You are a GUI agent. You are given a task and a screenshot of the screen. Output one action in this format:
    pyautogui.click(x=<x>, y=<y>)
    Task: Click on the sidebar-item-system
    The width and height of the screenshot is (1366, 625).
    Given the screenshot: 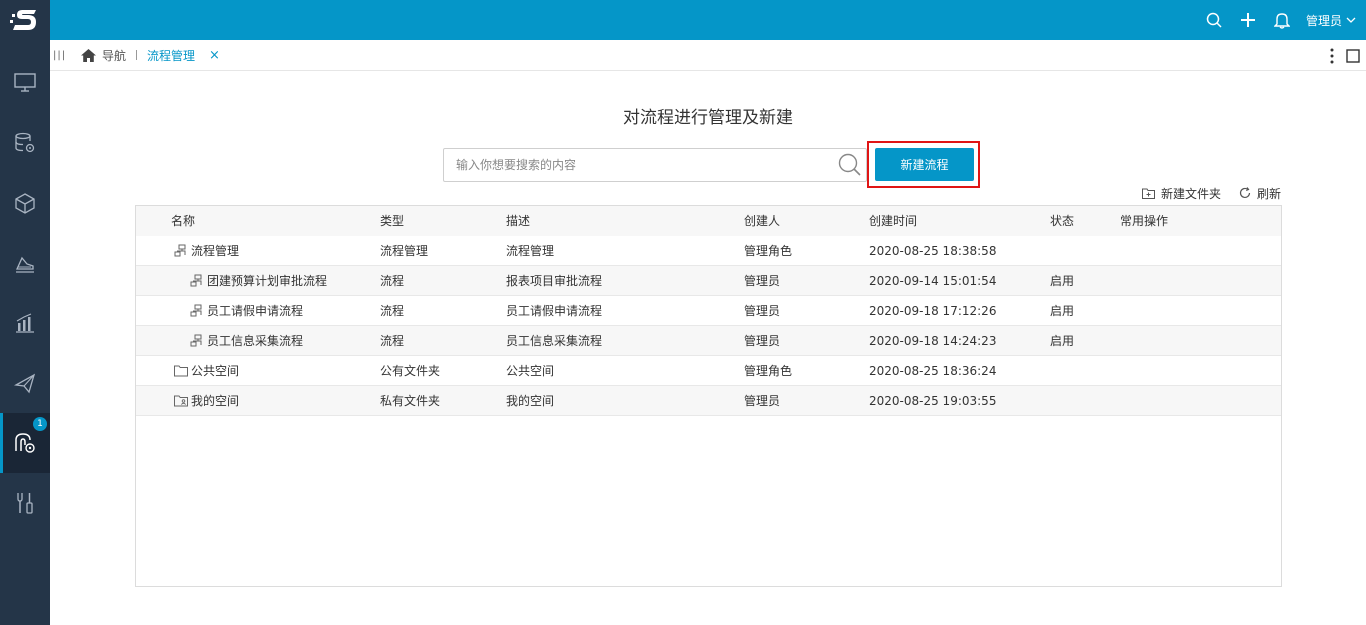 What is the action you would take?
    pyautogui.click(x=25, y=503)
    